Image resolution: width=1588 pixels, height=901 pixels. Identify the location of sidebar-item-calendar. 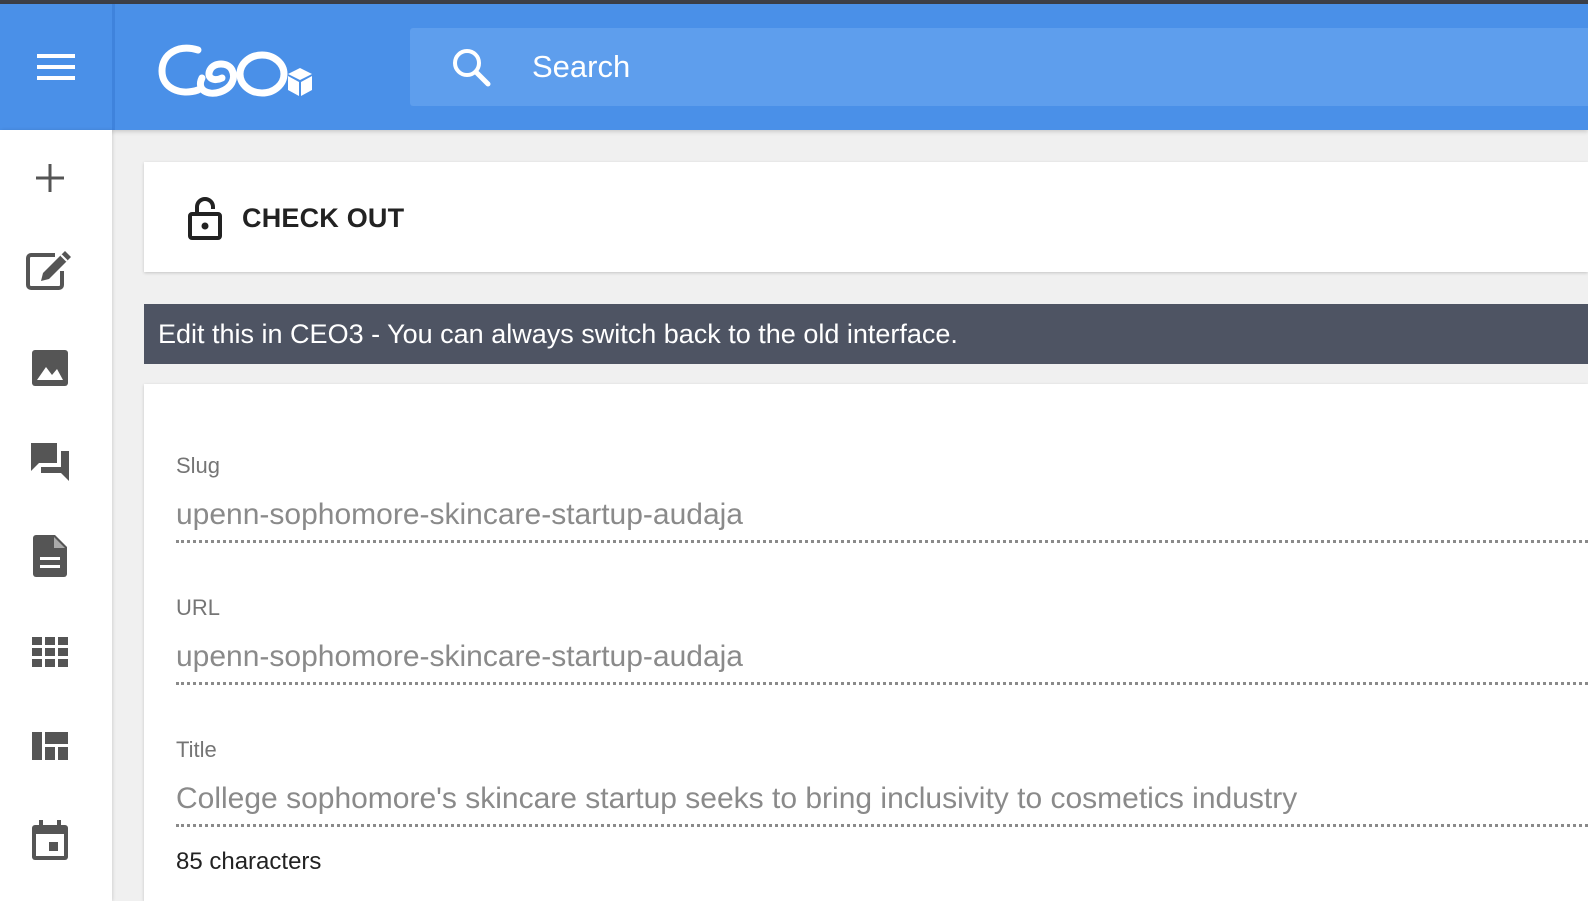
(50, 840).